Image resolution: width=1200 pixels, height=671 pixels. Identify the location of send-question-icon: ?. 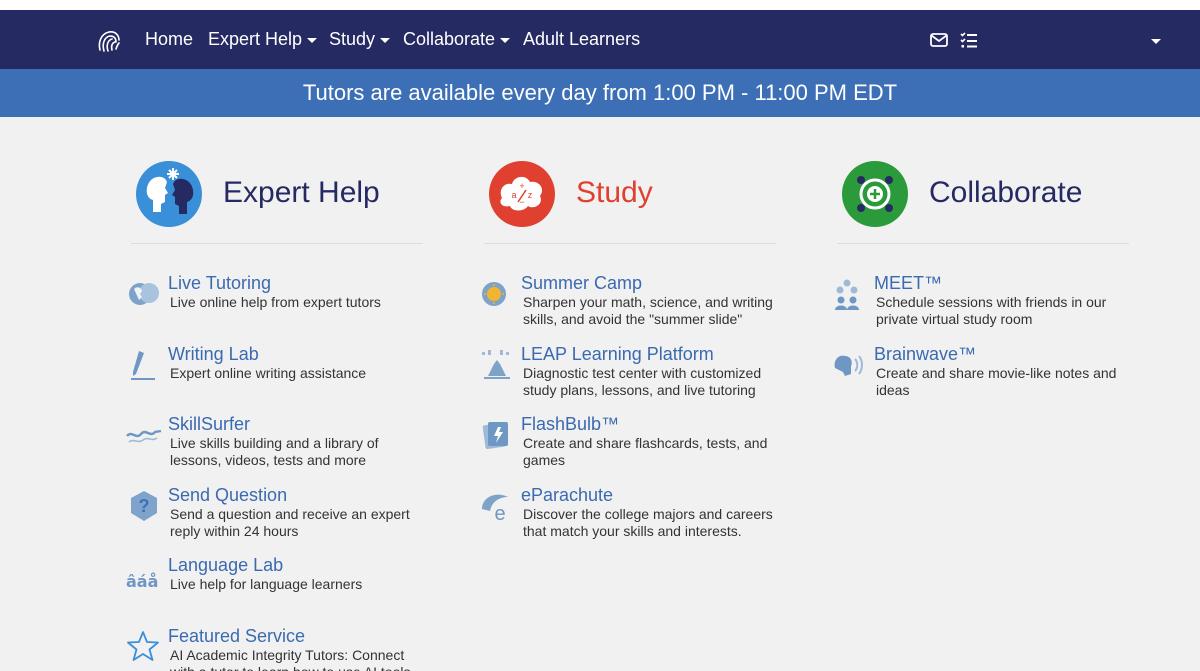
(144, 506).